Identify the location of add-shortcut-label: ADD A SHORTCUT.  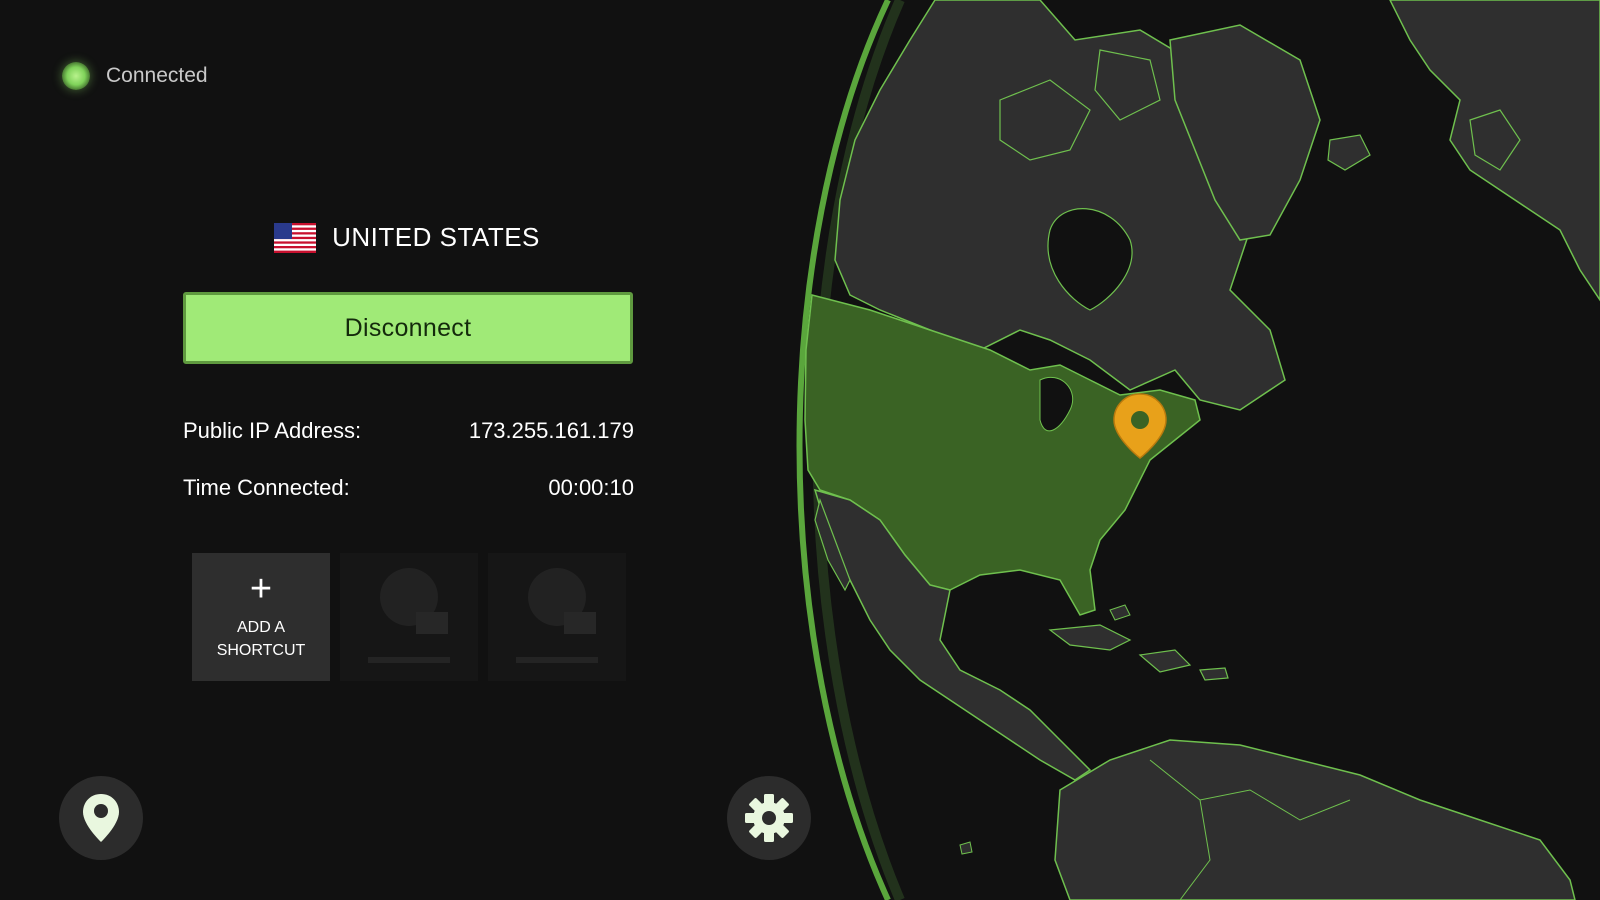
(261, 639).